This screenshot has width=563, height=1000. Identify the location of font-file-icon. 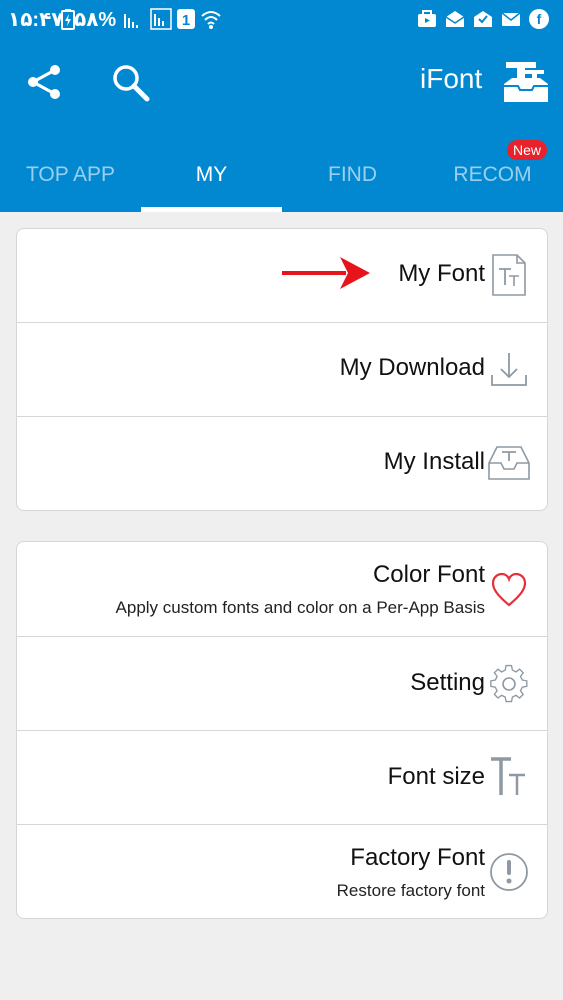
(509, 275).